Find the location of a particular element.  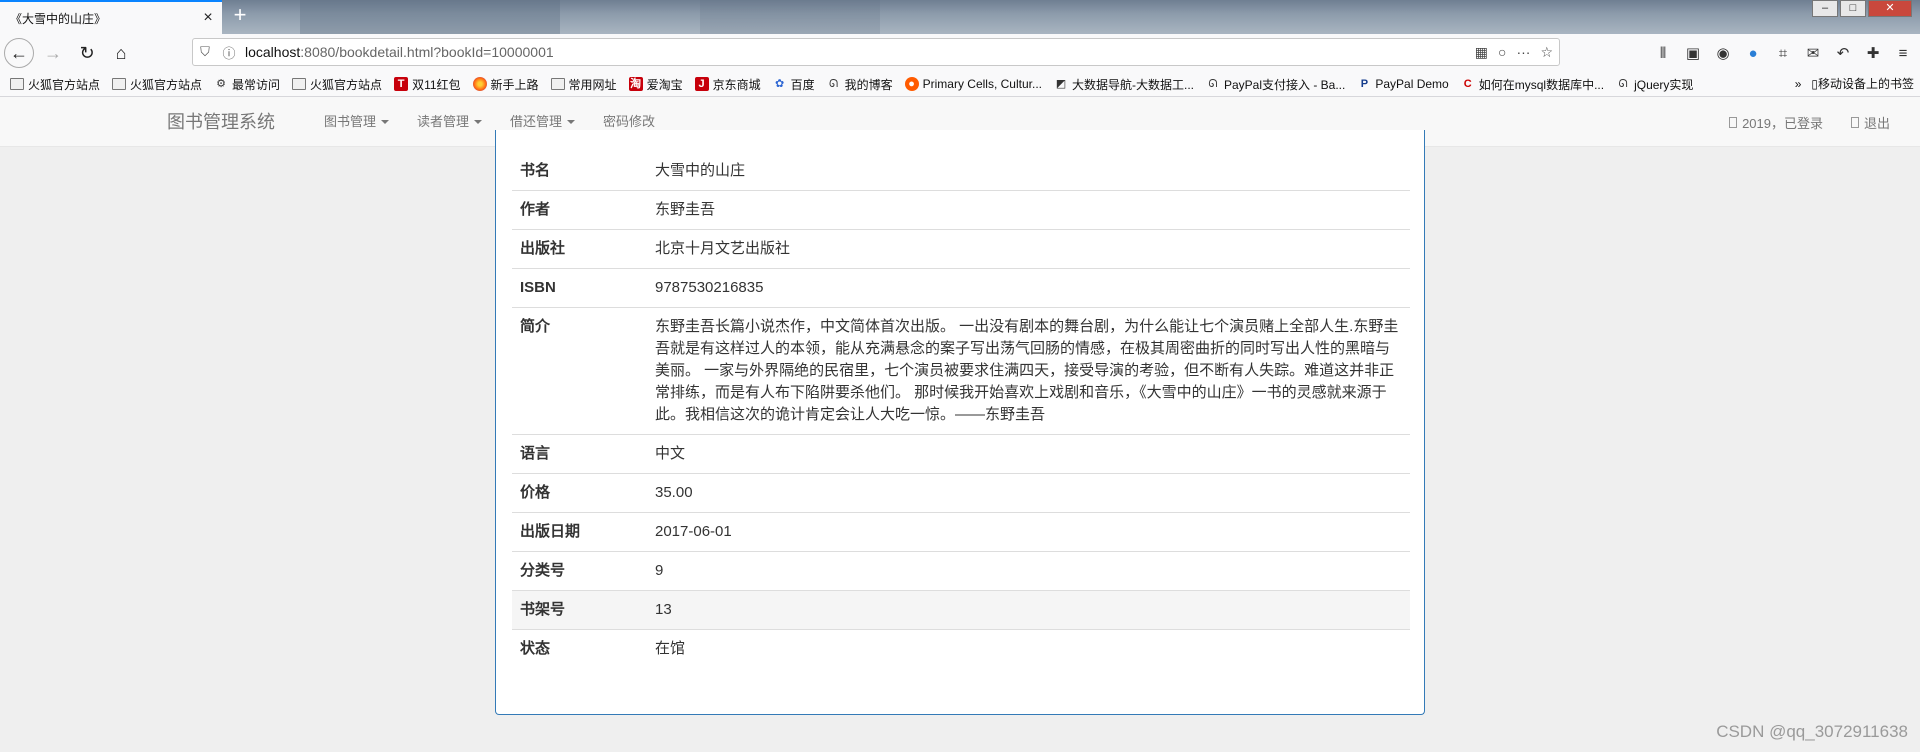

sidebar-icon: ▣ is located at coordinates (1693, 53).